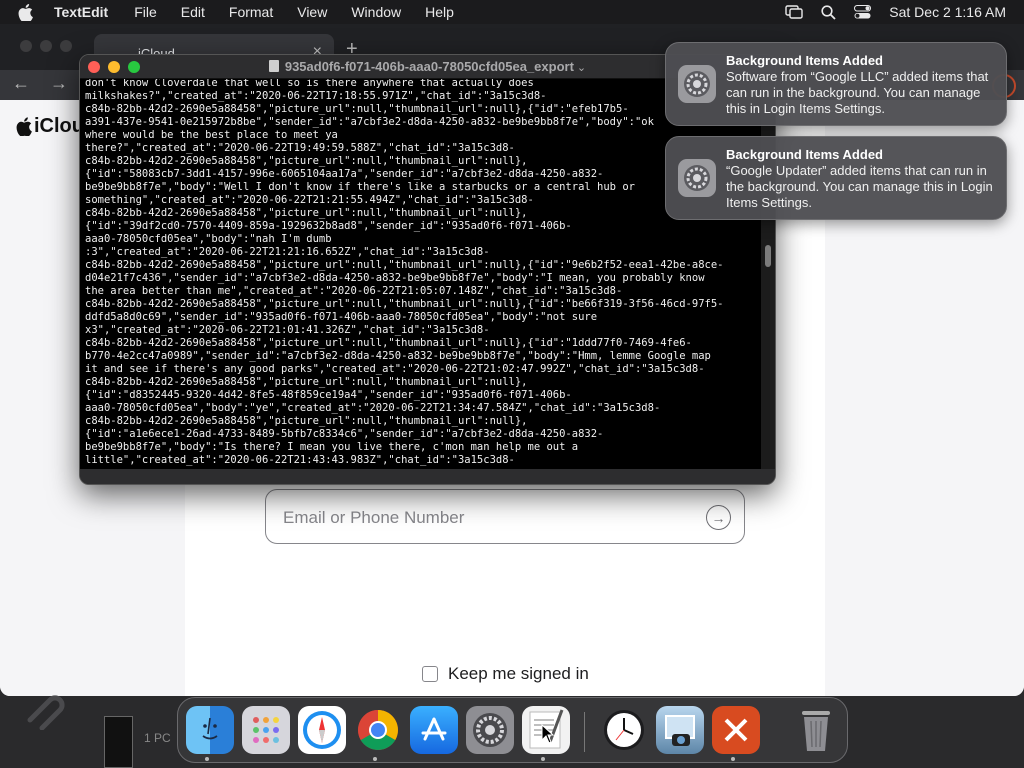 Image resolution: width=1024 pixels, height=768 pixels. What do you see at coordinates (718, 517) in the screenshot?
I see `continue-arrow-icon: →` at bounding box center [718, 517].